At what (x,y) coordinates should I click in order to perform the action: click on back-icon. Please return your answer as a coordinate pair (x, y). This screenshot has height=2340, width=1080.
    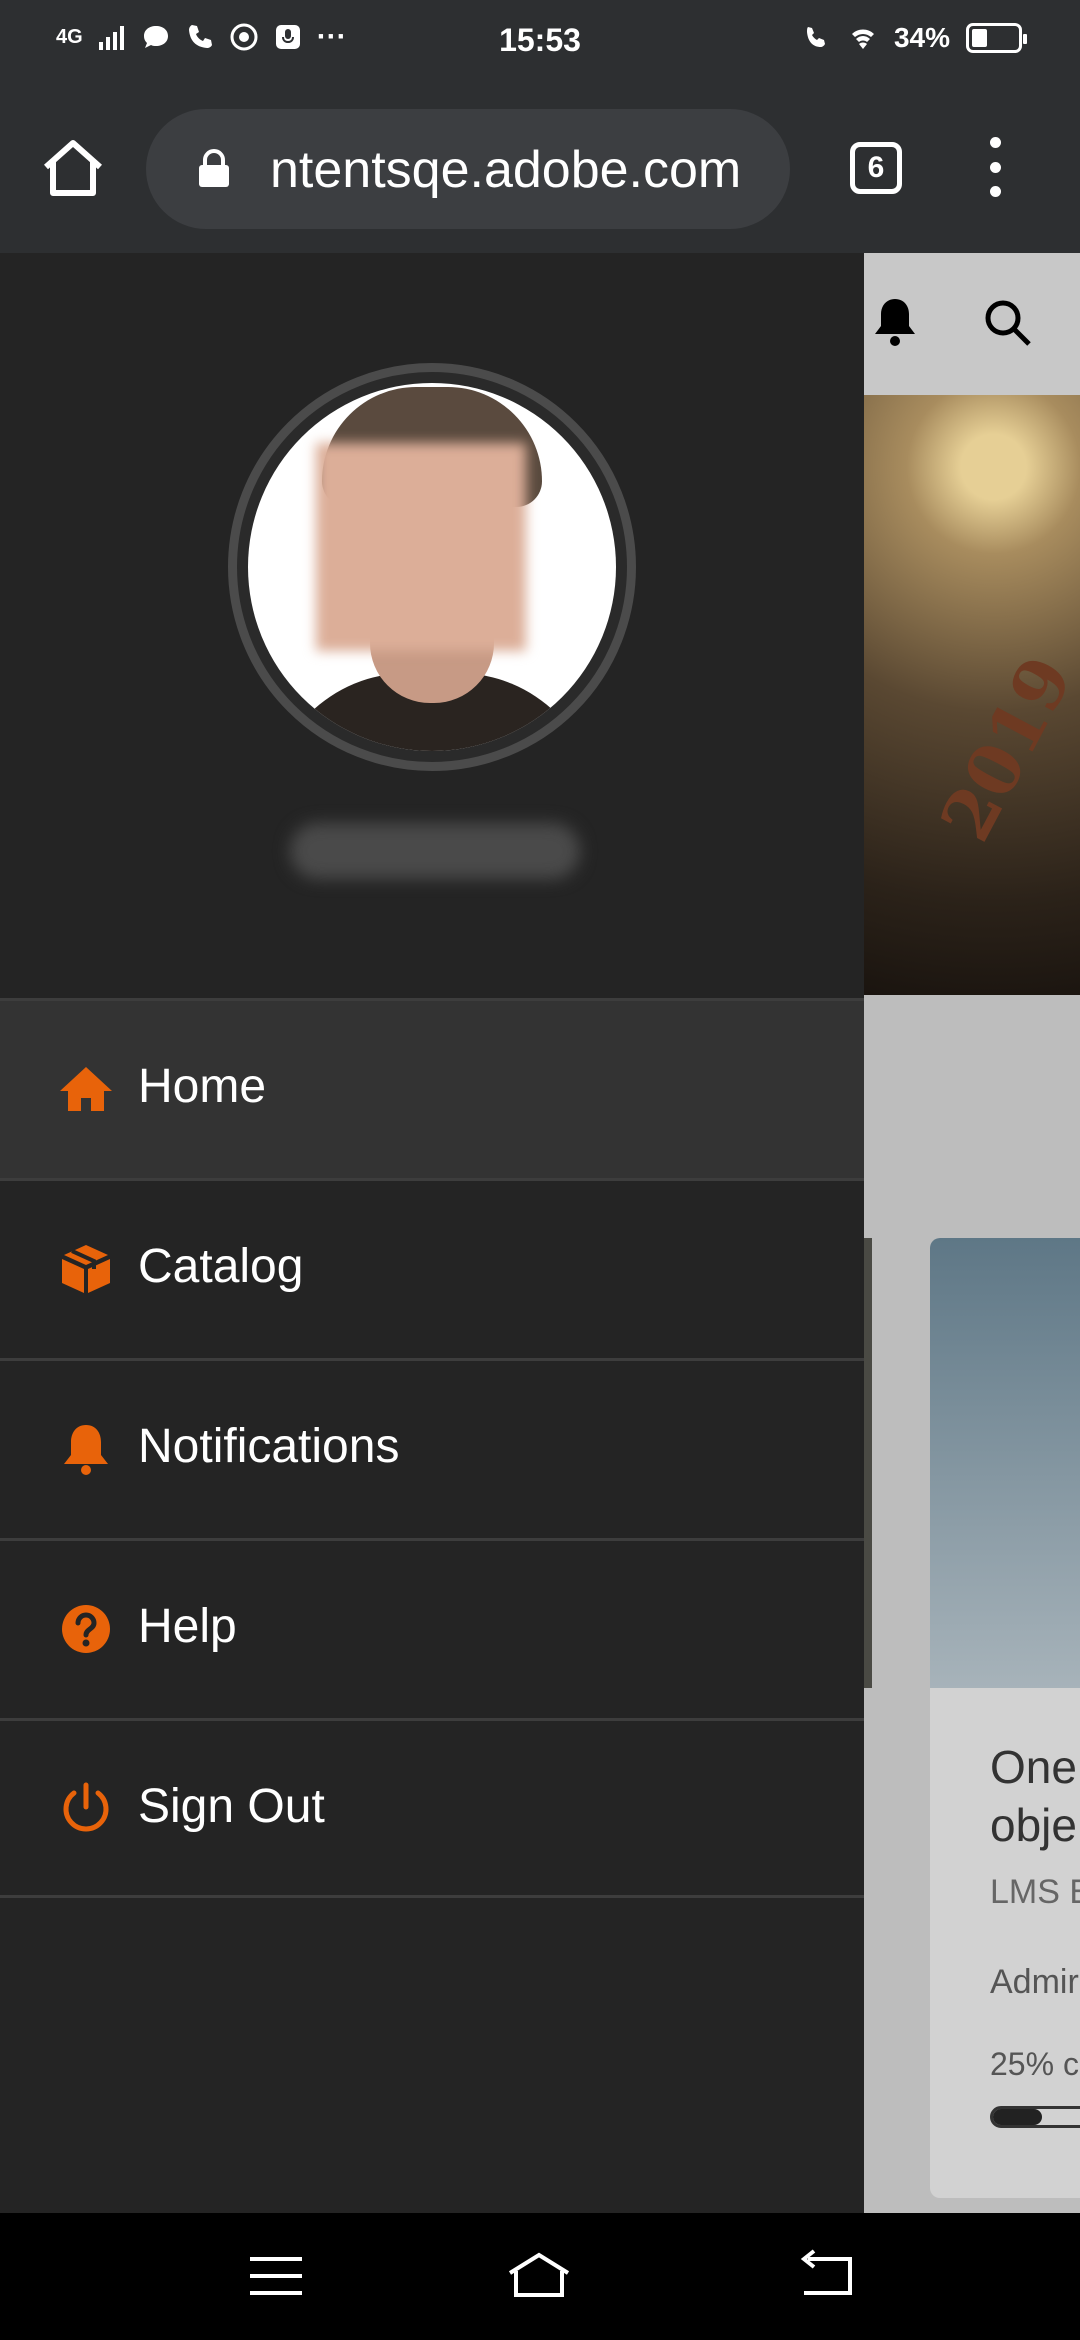
    Looking at the image, I should click on (827, 2276).